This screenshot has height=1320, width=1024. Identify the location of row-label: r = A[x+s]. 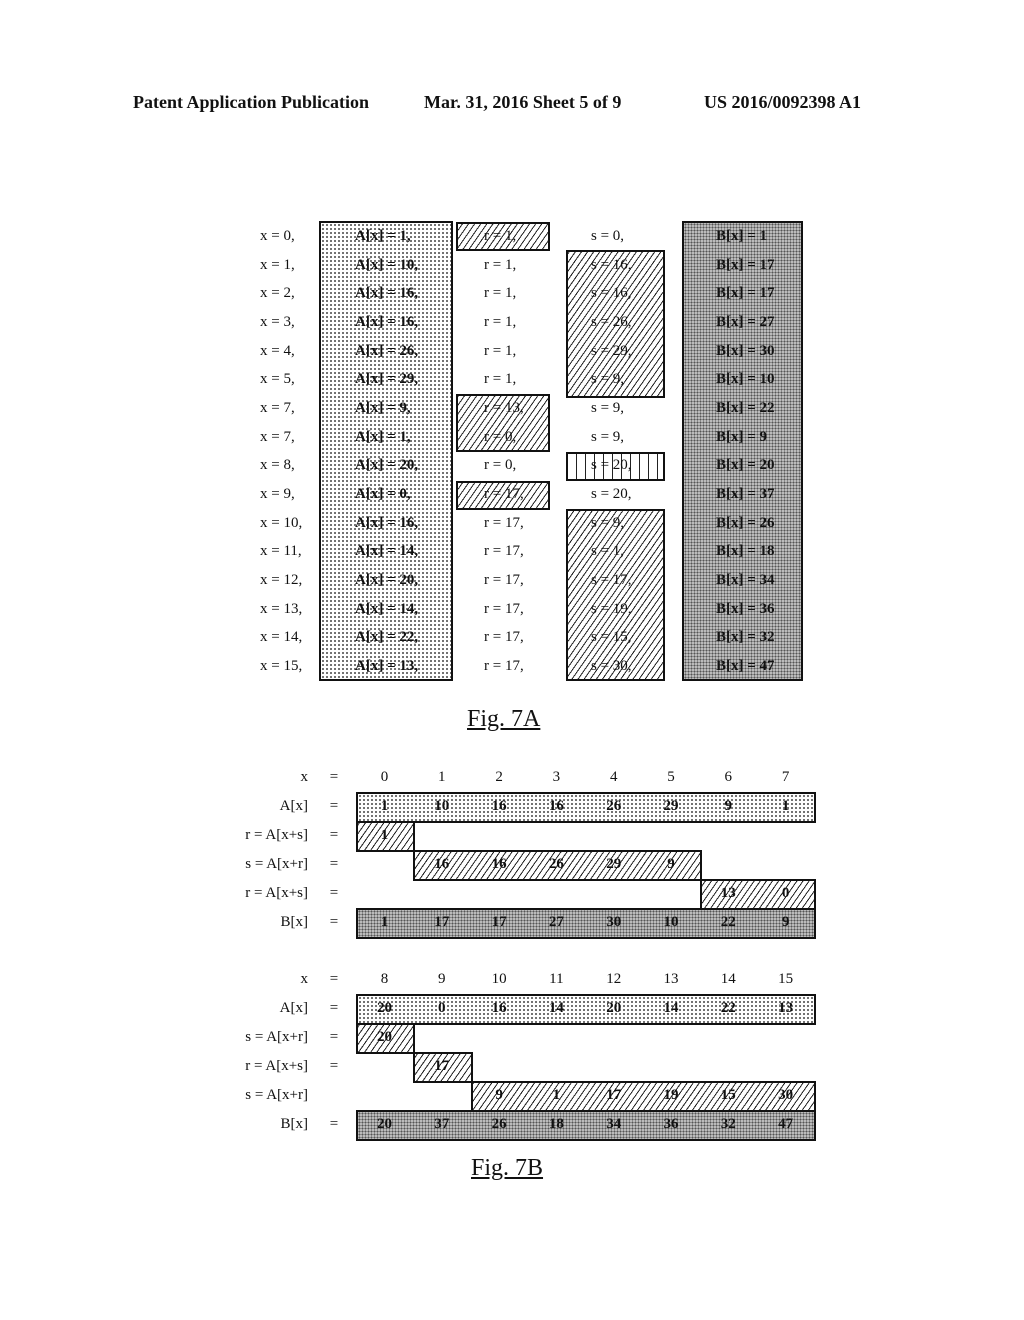
(276, 1066).